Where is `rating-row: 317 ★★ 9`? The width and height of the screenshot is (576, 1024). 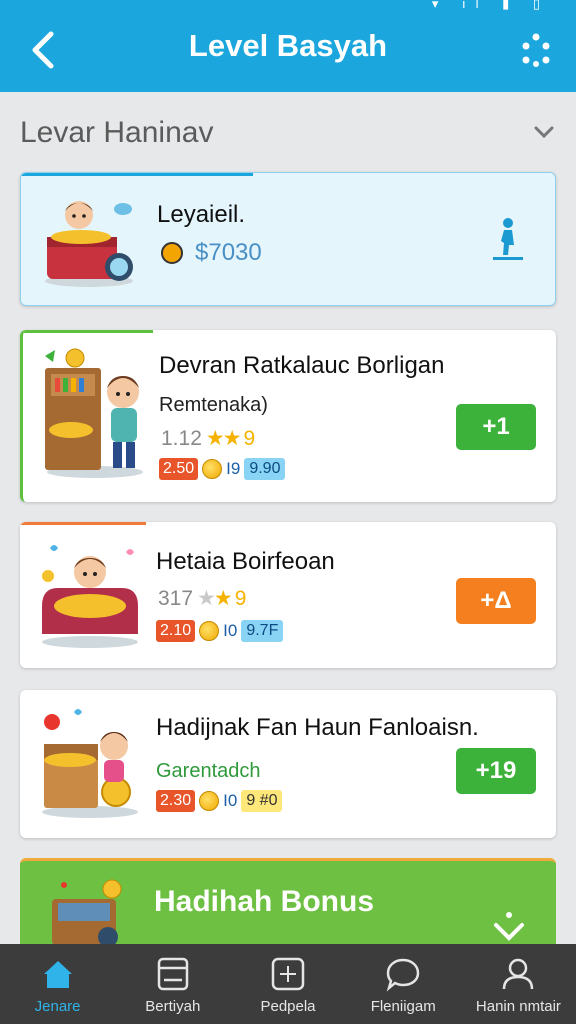 rating-row: 317 ★★ 9 is located at coordinates (202, 598).